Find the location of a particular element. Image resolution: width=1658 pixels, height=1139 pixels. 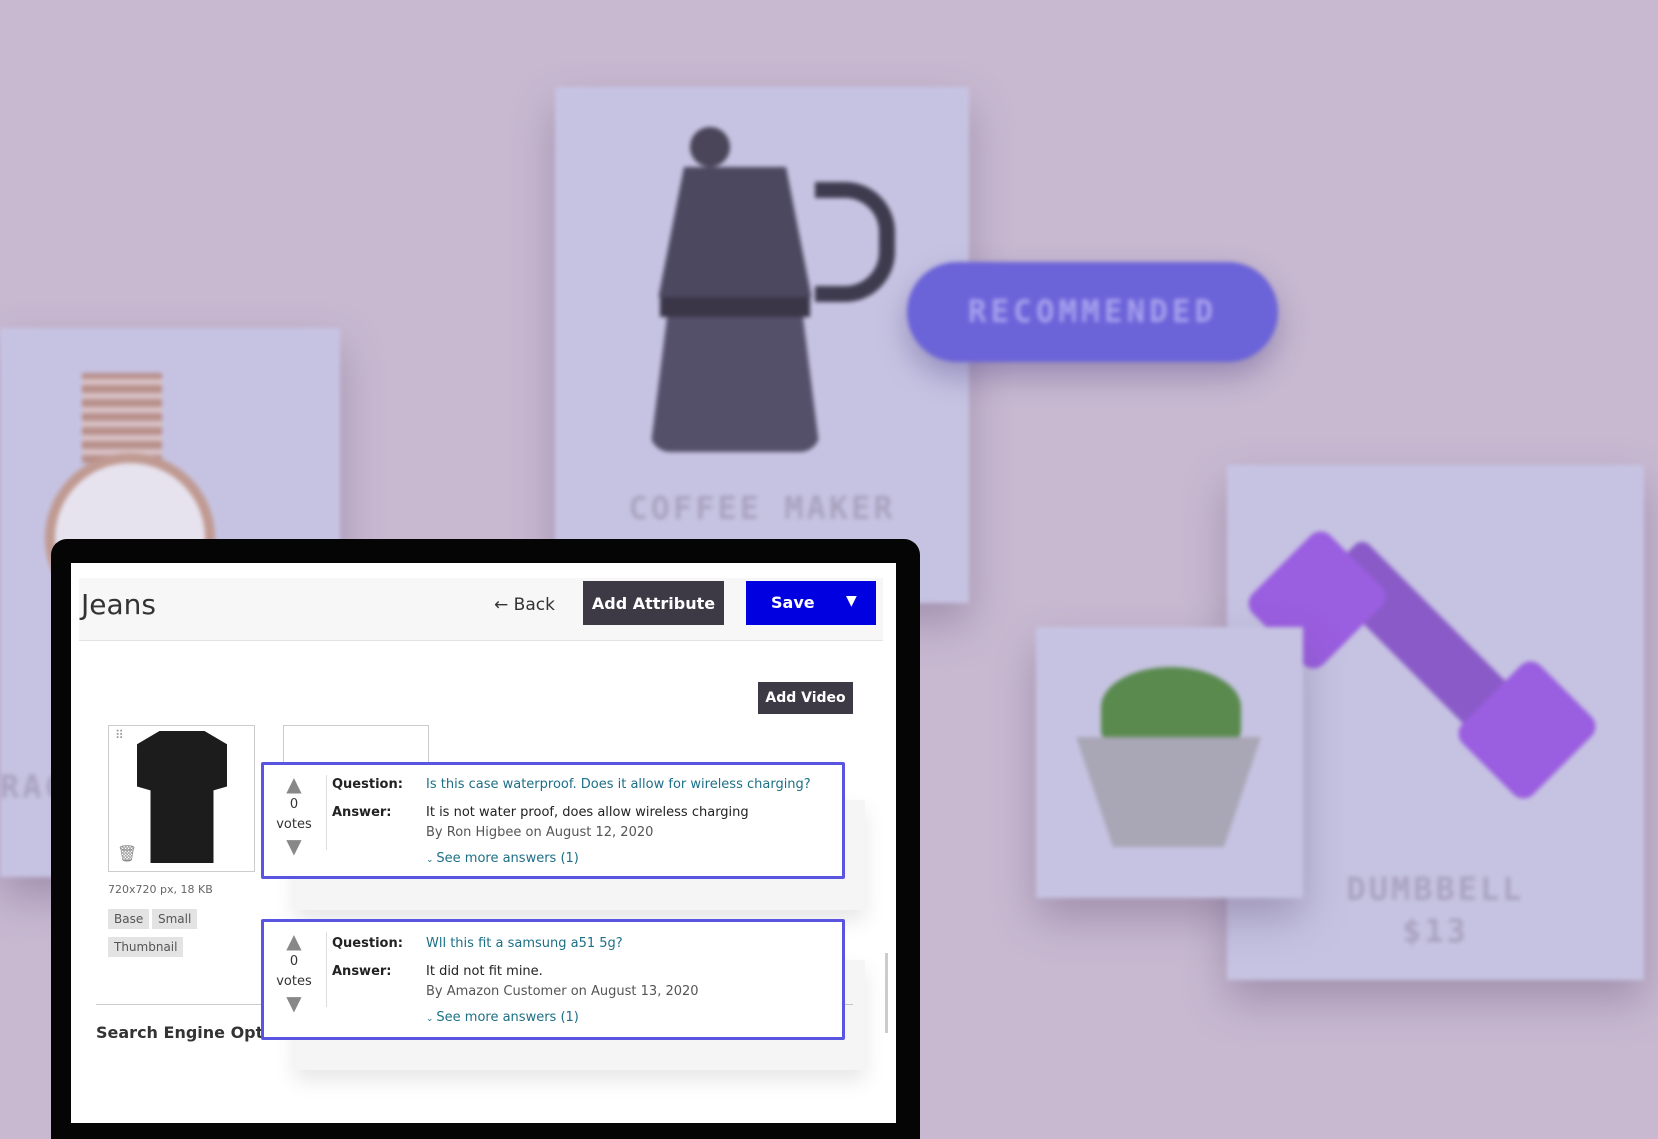

back-label: Back is located at coordinates (534, 605).